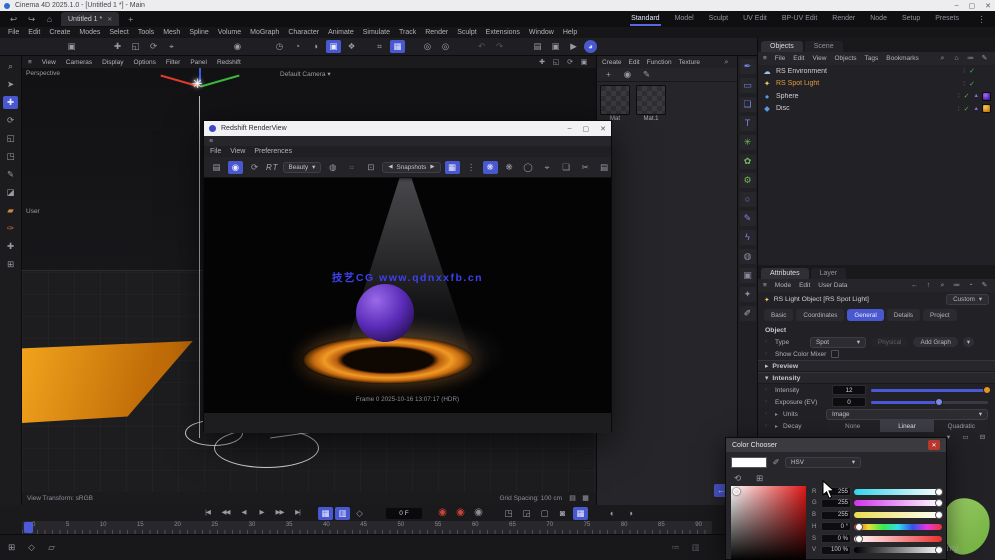  What do you see at coordinates (986, 96) in the screenshot?
I see `material-tag-icon` at bounding box center [986, 96].